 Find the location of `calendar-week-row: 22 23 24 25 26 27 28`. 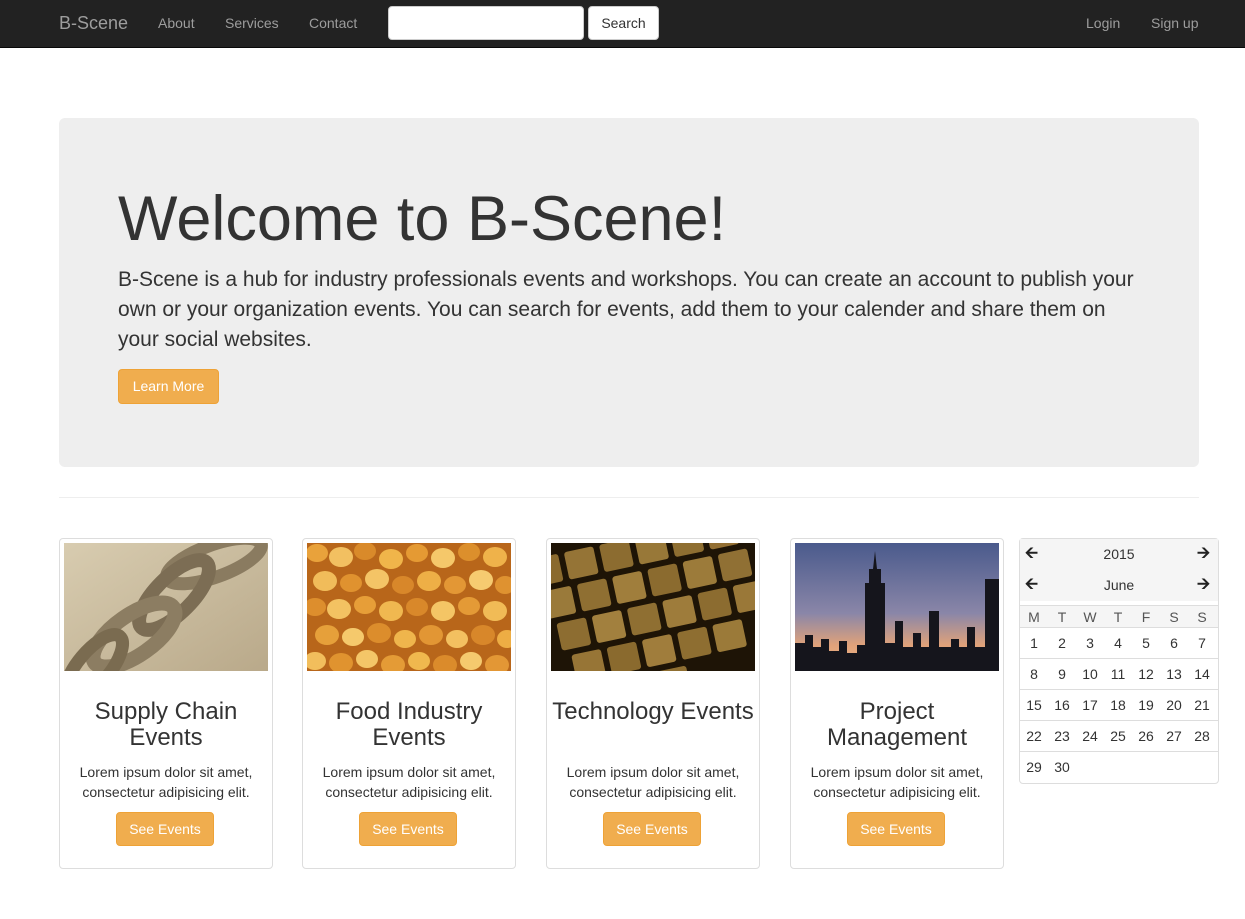

calendar-week-row: 22 23 24 25 26 27 28 is located at coordinates (1119, 735).